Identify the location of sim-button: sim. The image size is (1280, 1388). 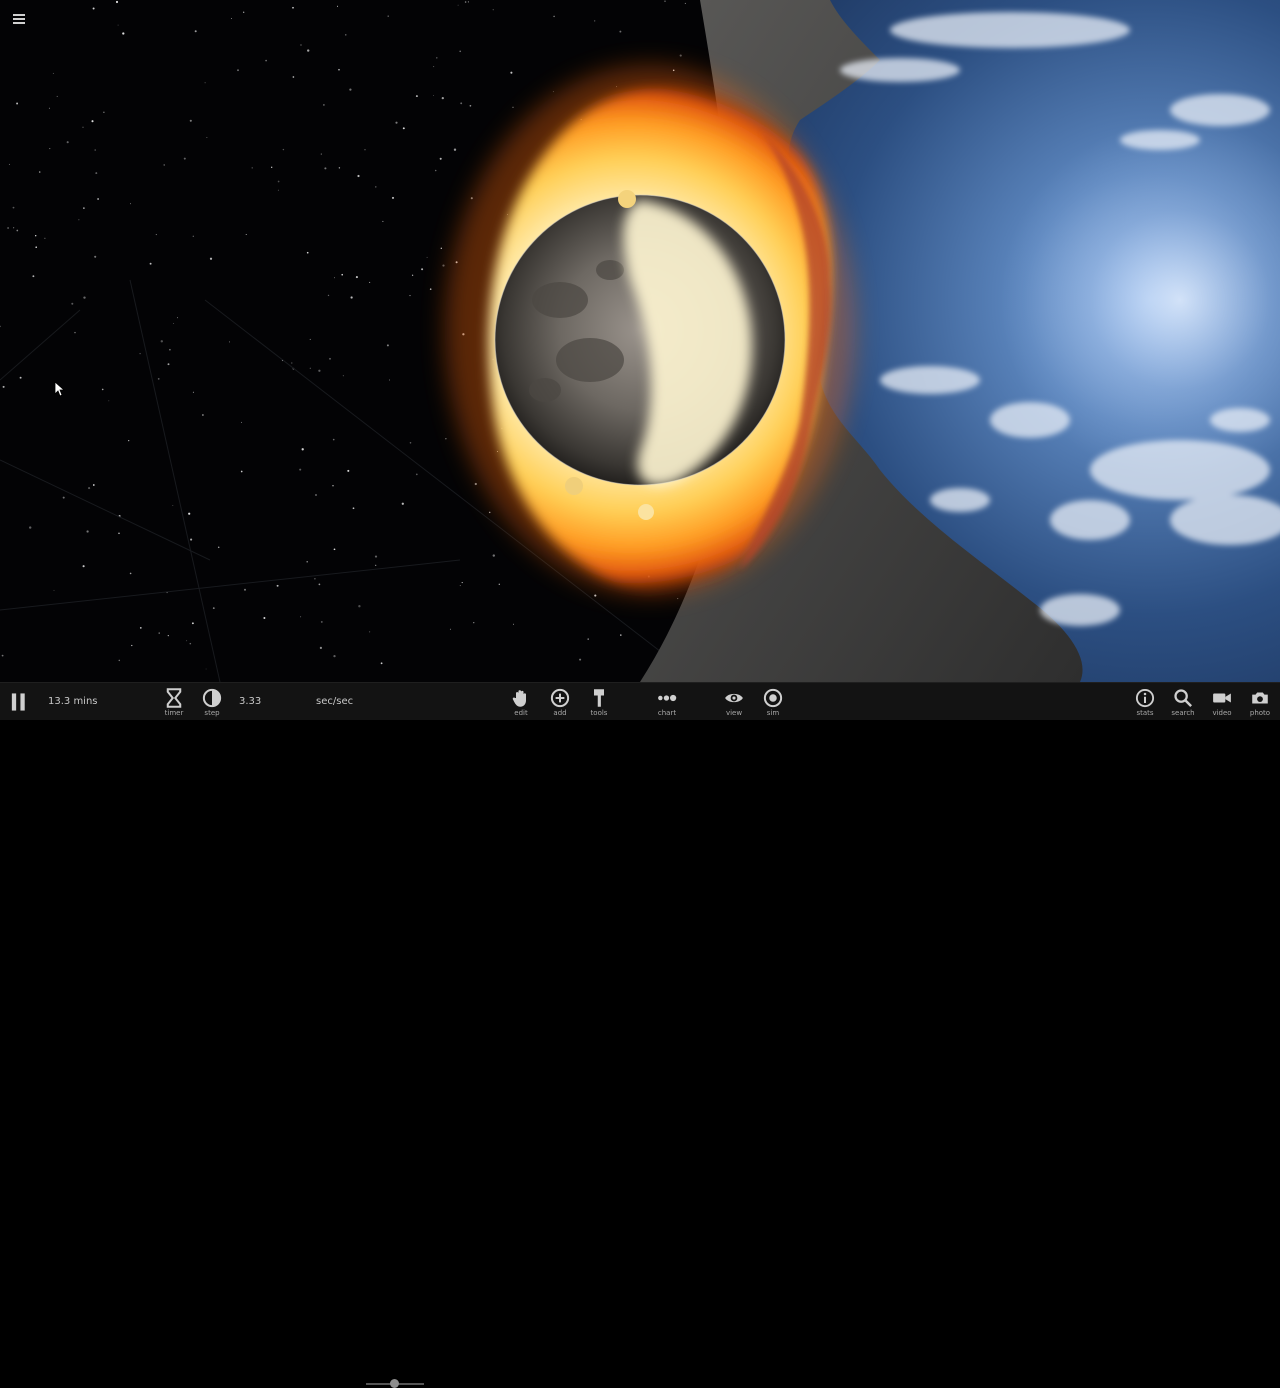
(773, 702).